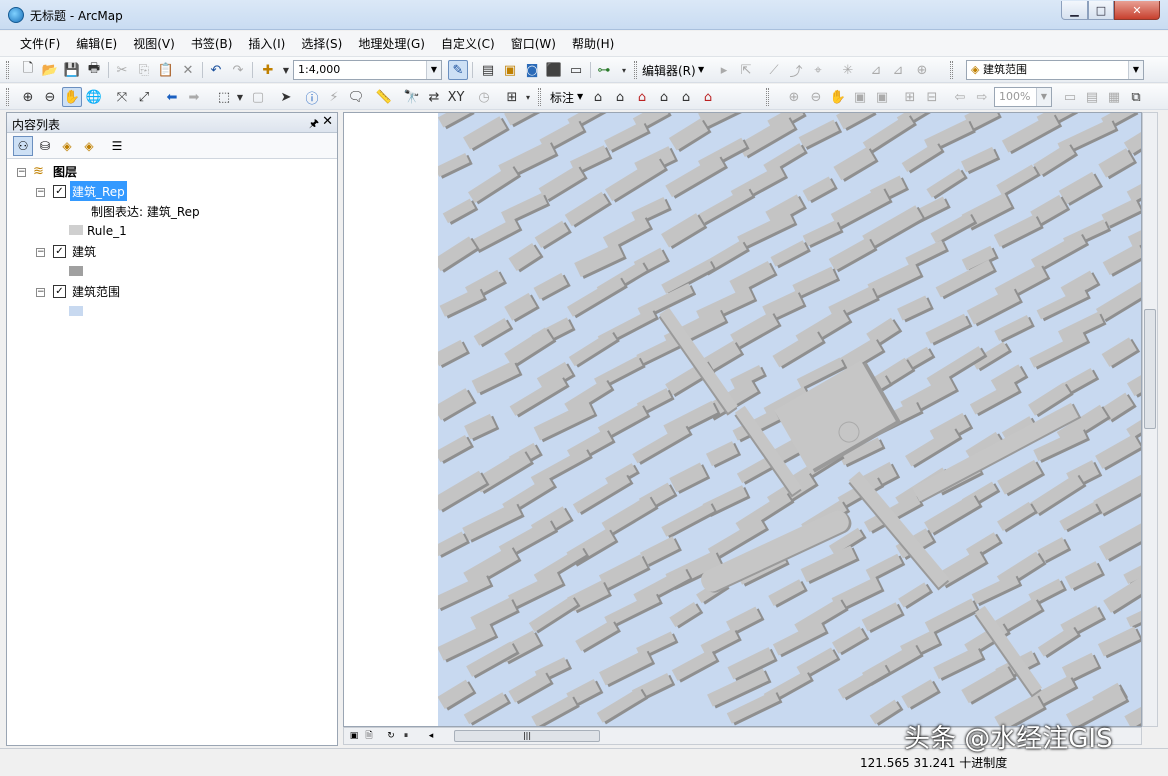  I want to click on menu-geoprocessing: 地理处理(G), so click(391, 44).